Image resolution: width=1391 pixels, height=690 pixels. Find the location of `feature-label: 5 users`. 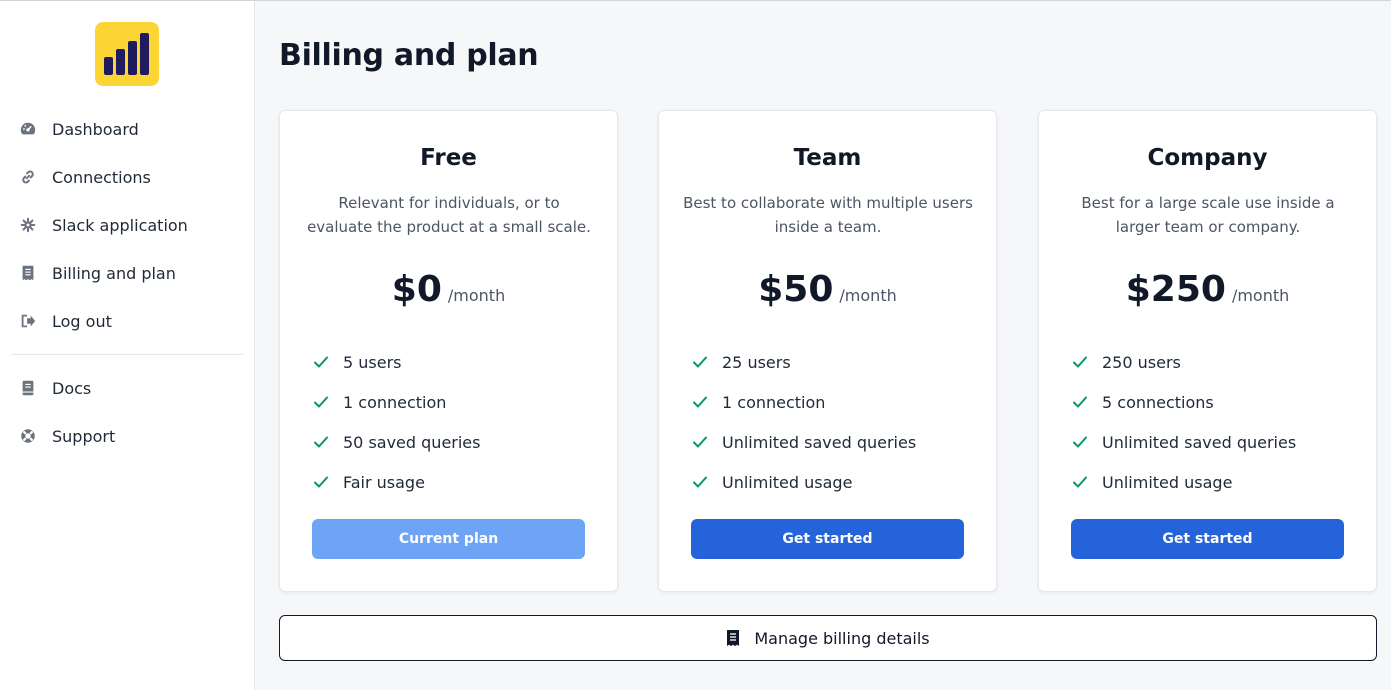

feature-label: 5 users is located at coordinates (372, 362).